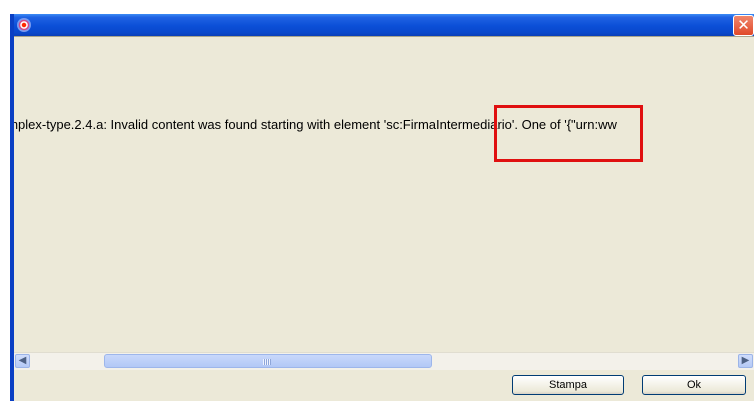 This screenshot has height=401, width=754. What do you see at coordinates (384, 25) in the screenshot?
I see `dialog-titlebar: ✕` at bounding box center [384, 25].